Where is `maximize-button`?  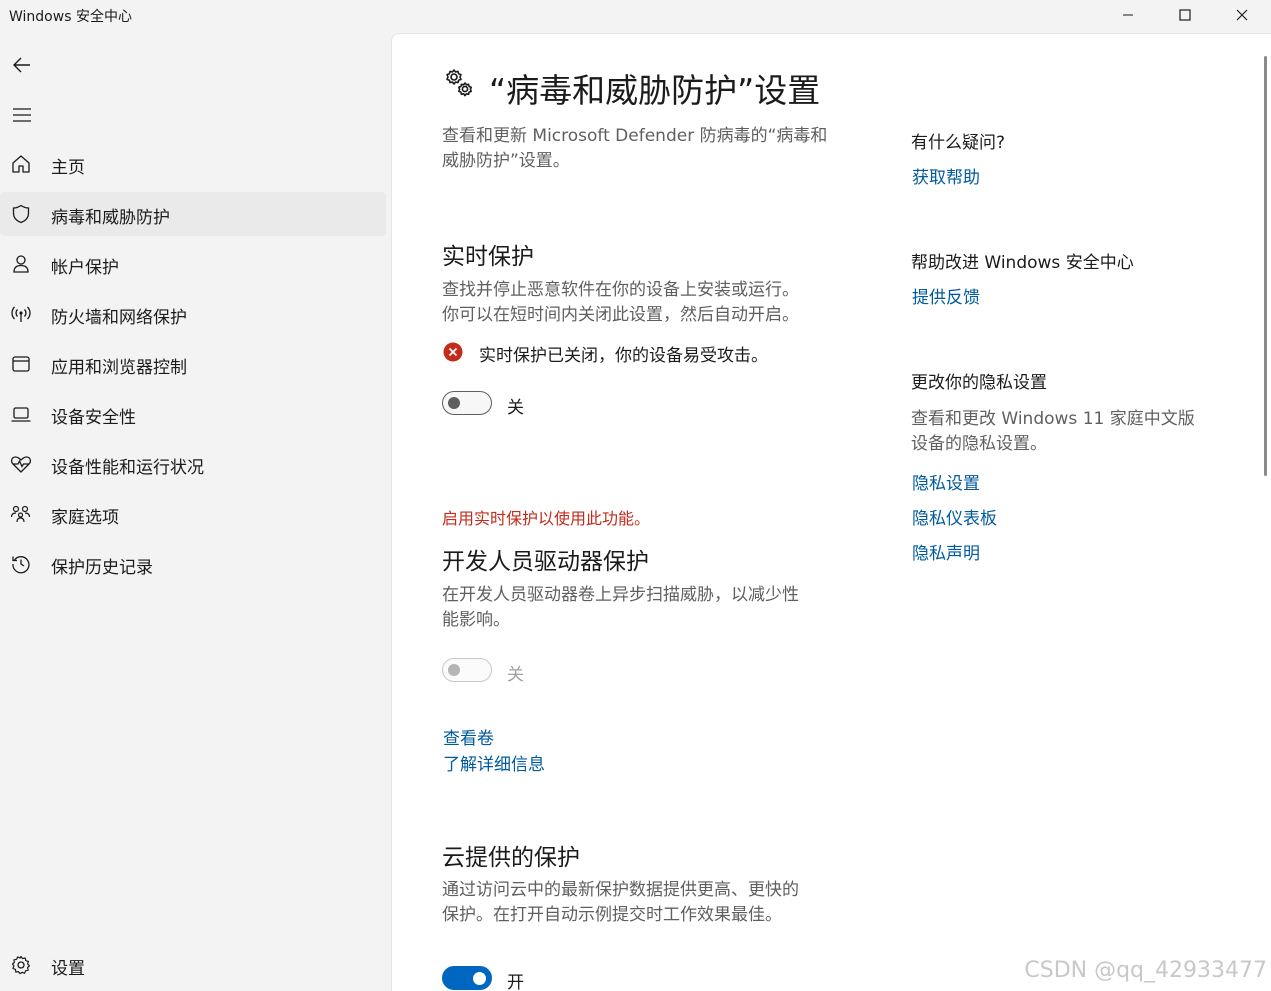
maximize-button is located at coordinates (1185, 15).